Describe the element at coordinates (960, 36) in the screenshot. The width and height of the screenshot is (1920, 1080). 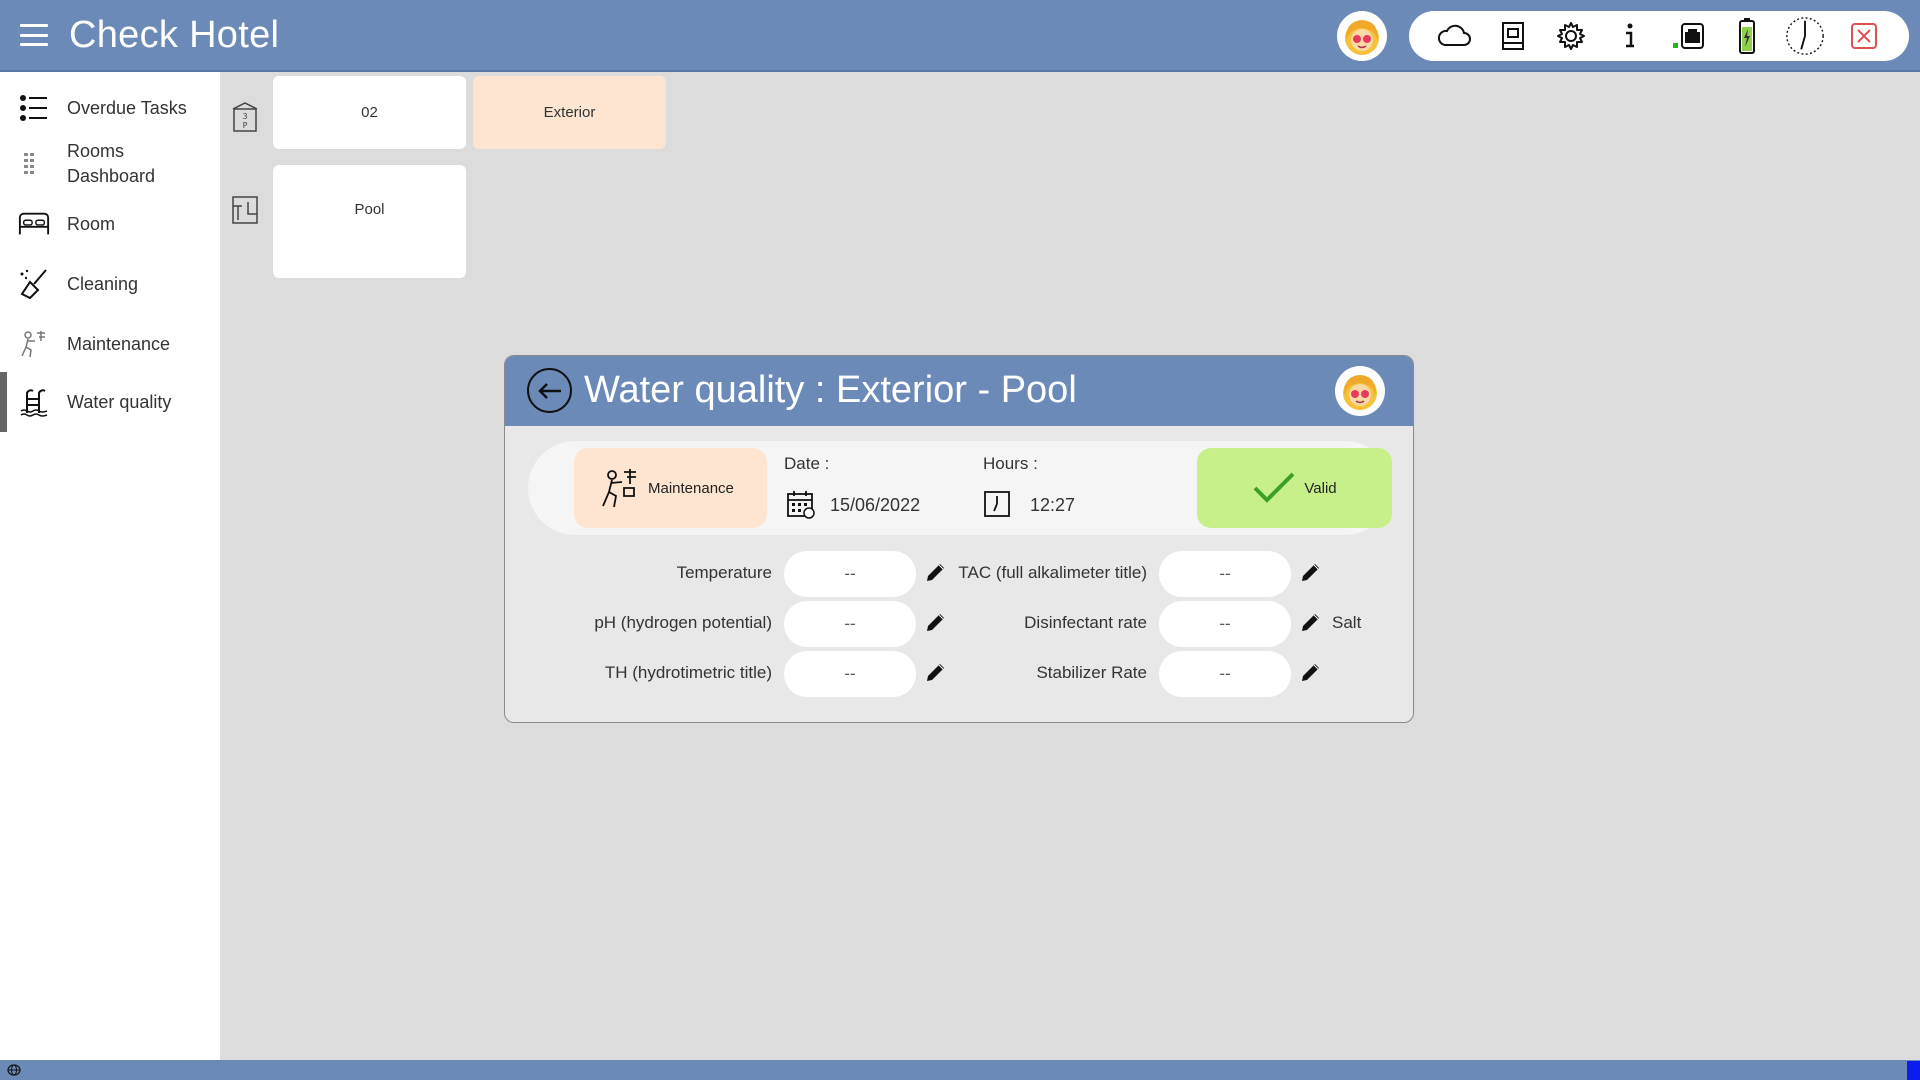
I see `app-header: Check Hotel` at that location.